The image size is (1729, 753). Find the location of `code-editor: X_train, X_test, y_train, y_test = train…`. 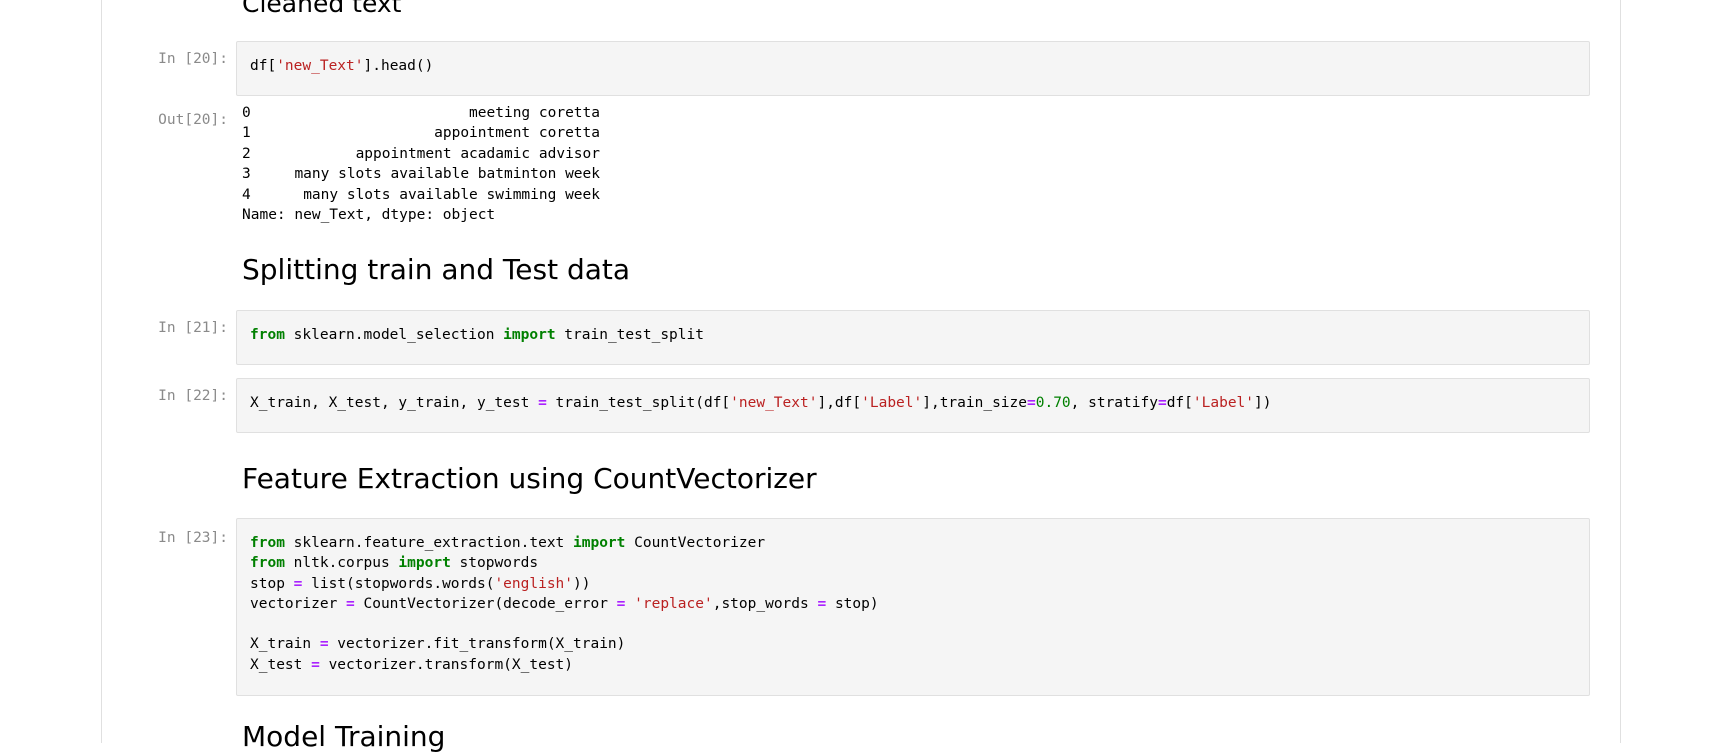

code-editor: X_train, X_test, y_train, y_test = train… is located at coordinates (913, 403).